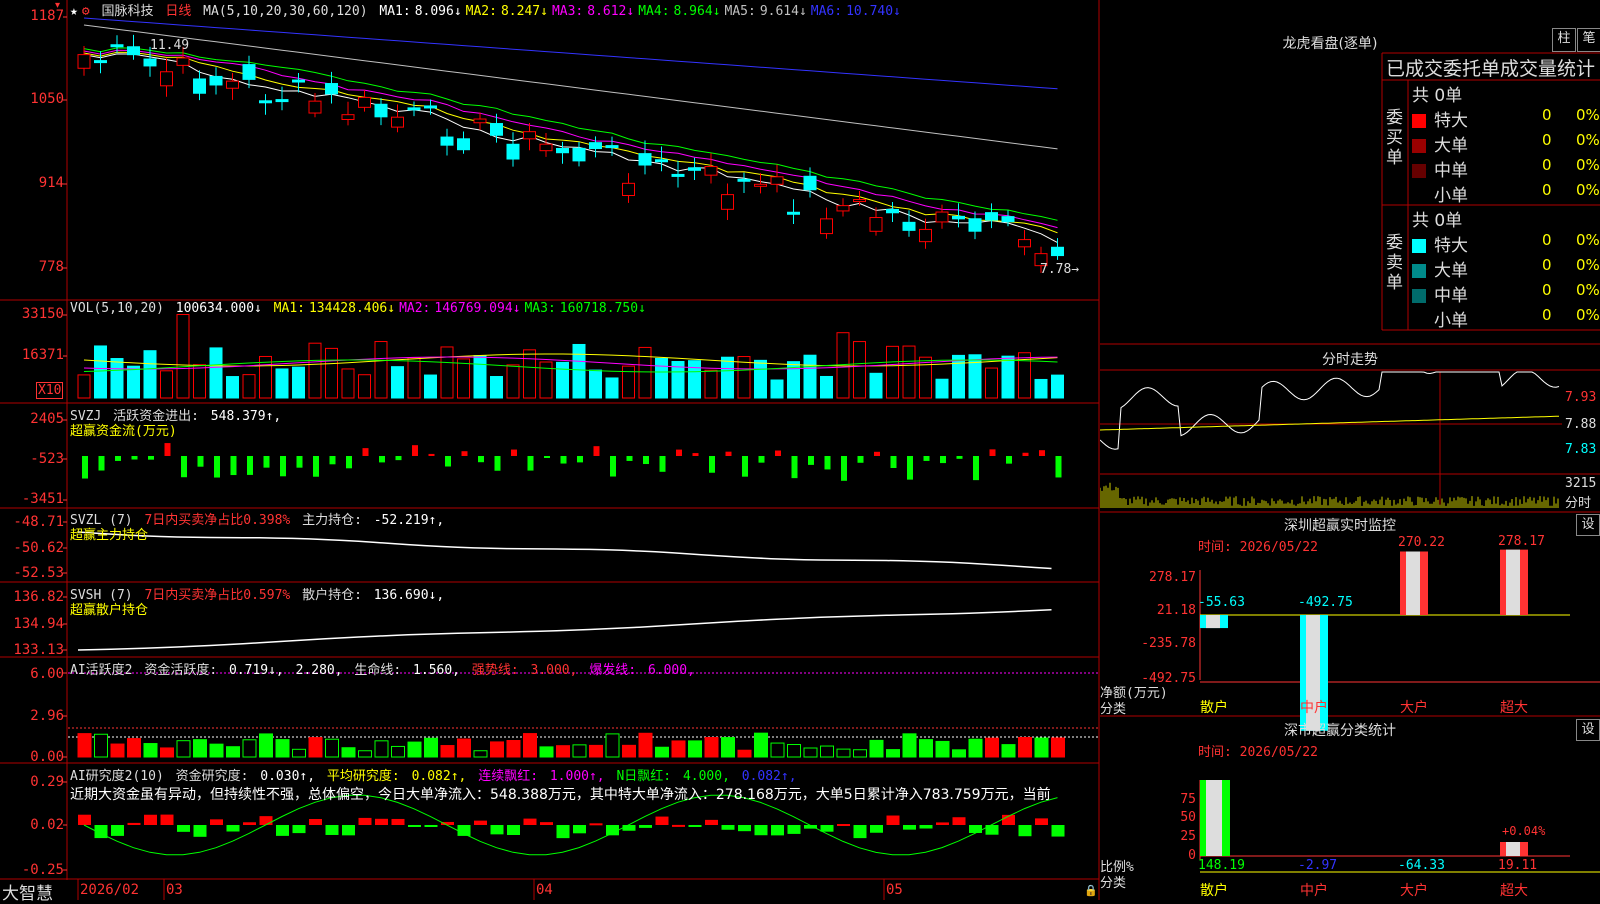  I want to click on intraday-chart, so click(1350, 439).